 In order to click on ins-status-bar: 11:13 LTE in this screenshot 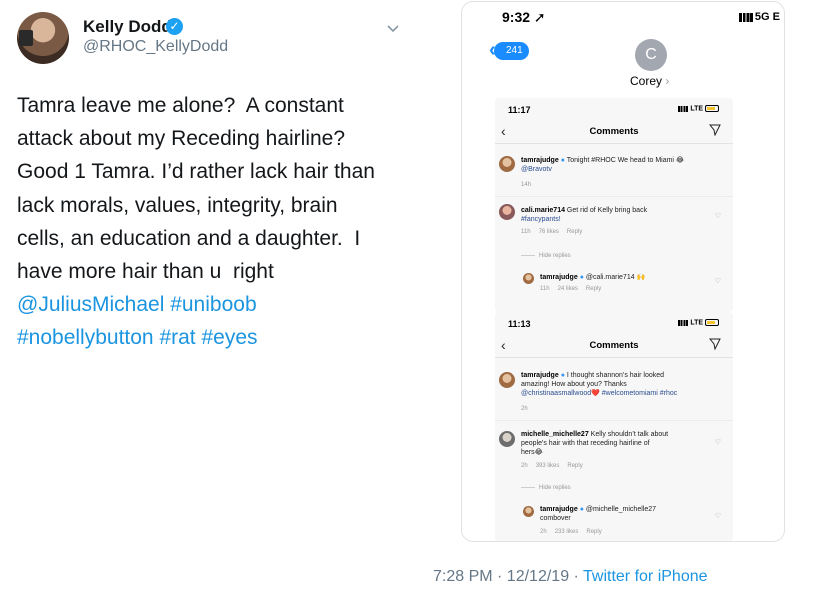, I will do `click(614, 323)`.